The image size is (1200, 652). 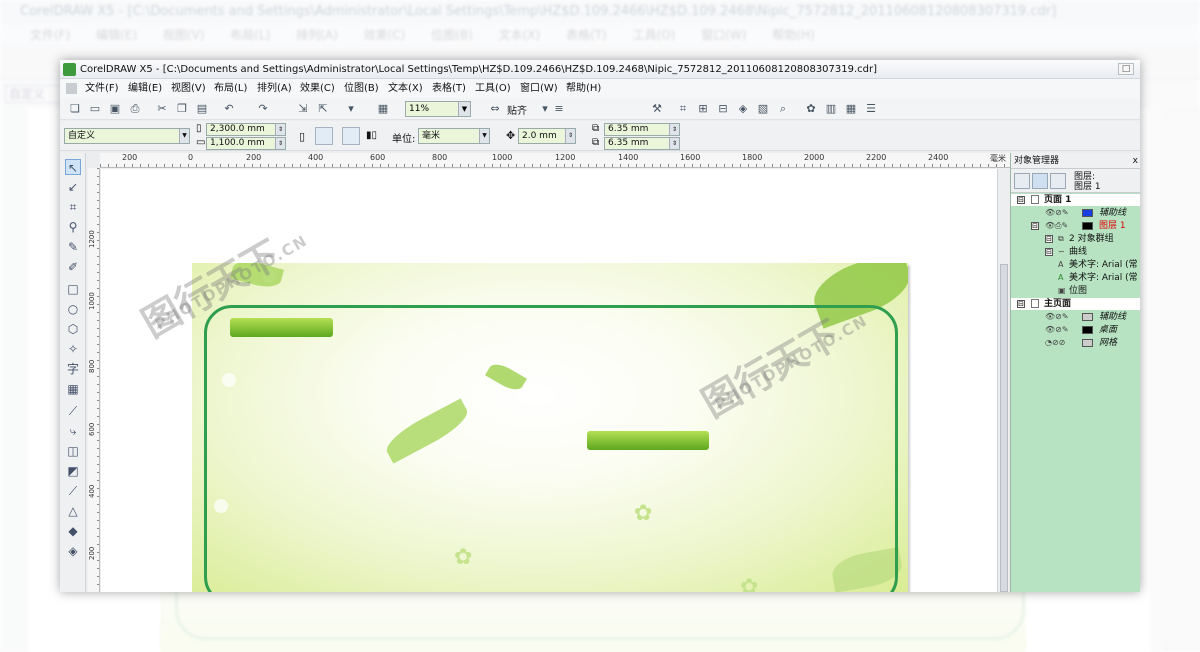 What do you see at coordinates (1075, 213) in the screenshot?
I see `tree-guides-layer: 👁⊘✎ 辅助线` at bounding box center [1075, 213].